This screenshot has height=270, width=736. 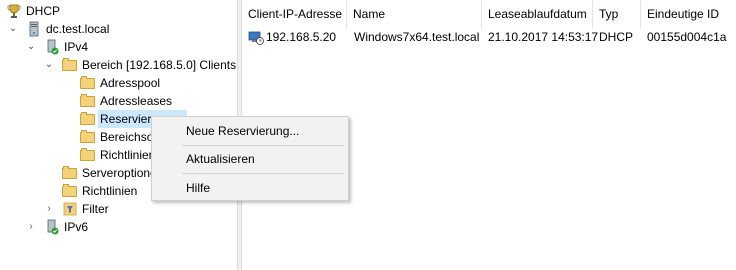 I want to click on ipv6-icon, so click(x=53, y=227).